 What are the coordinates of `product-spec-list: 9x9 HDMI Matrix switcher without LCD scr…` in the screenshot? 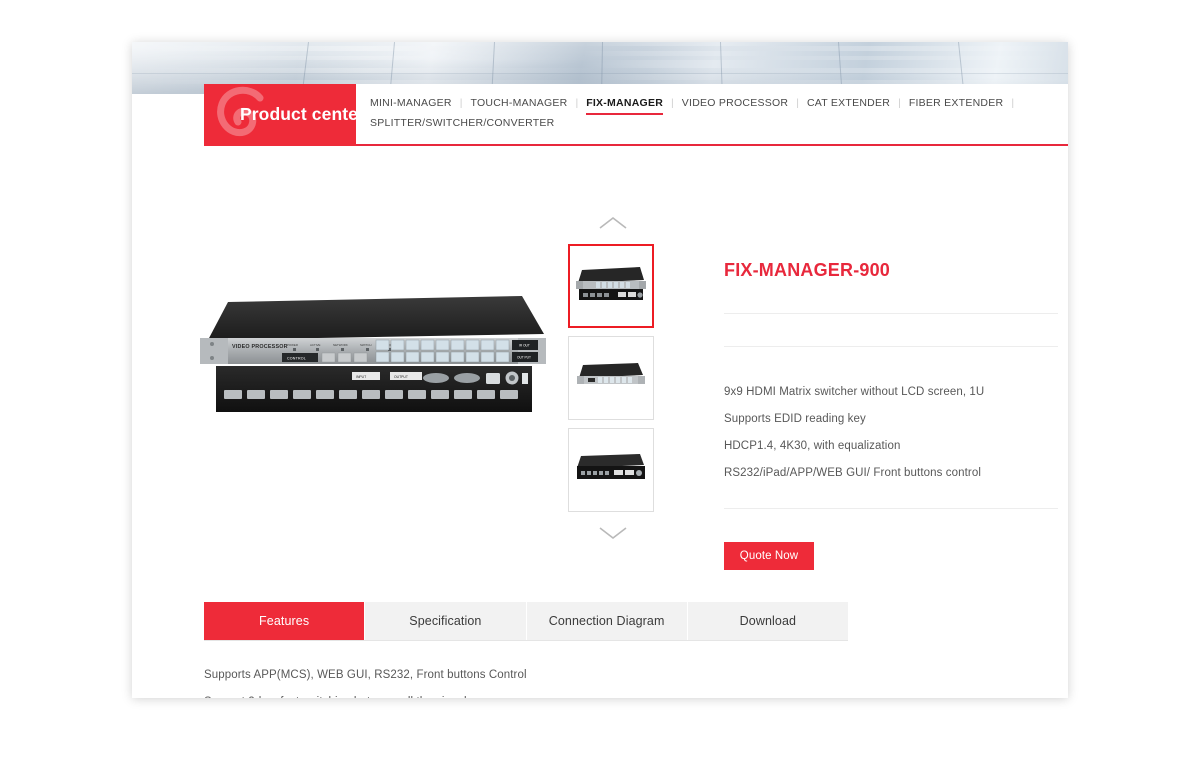 It's located at (891, 433).